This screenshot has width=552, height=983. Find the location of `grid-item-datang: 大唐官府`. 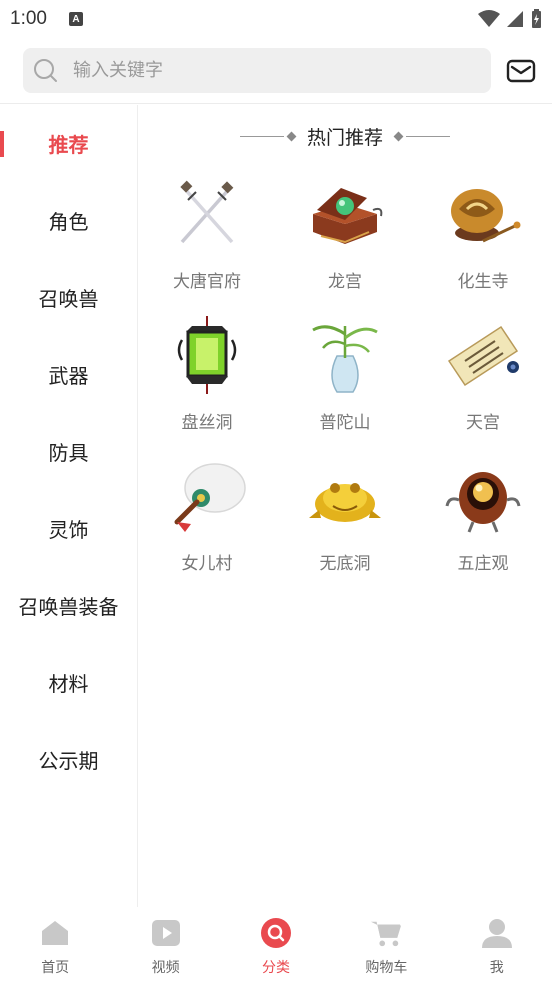

grid-item-datang: 大唐官府 is located at coordinates (207, 241).